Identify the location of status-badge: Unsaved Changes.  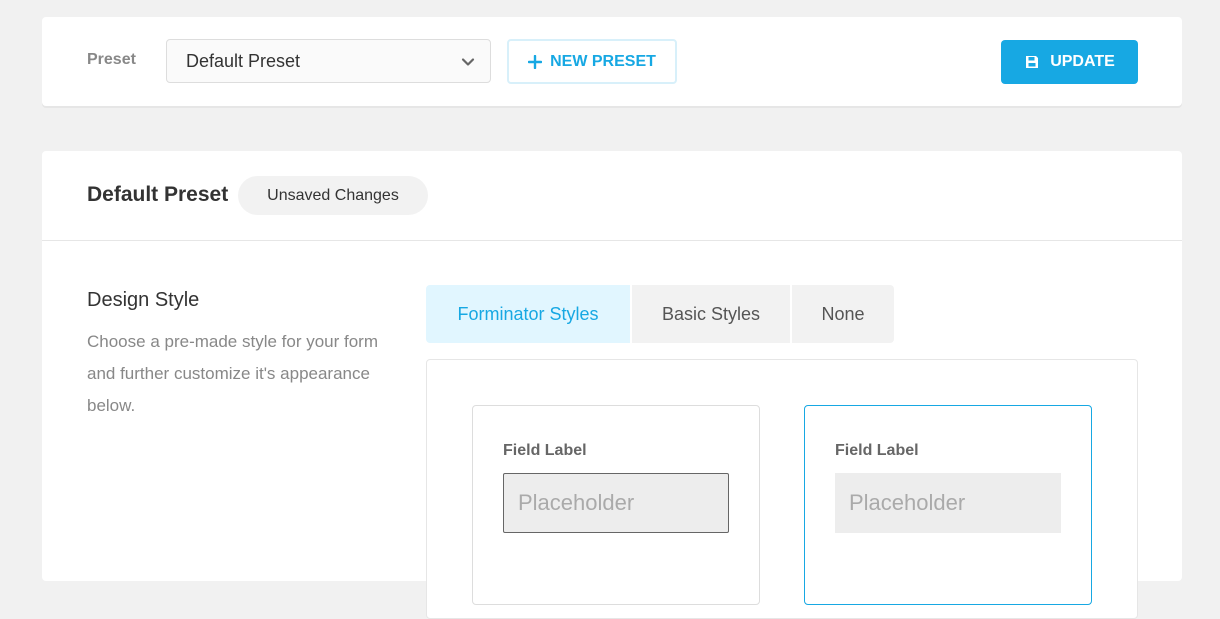
(333, 195).